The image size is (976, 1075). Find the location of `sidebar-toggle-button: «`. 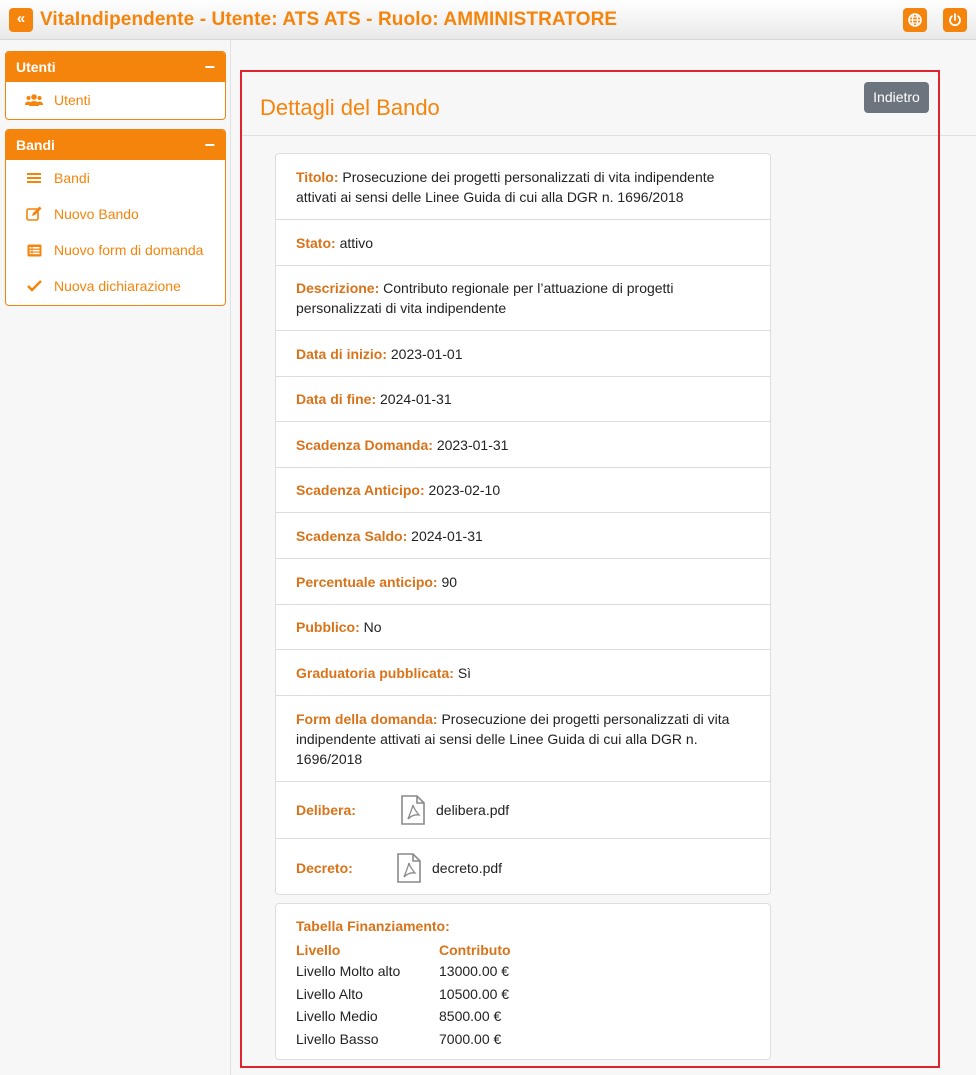

sidebar-toggle-button: « is located at coordinates (21, 20).